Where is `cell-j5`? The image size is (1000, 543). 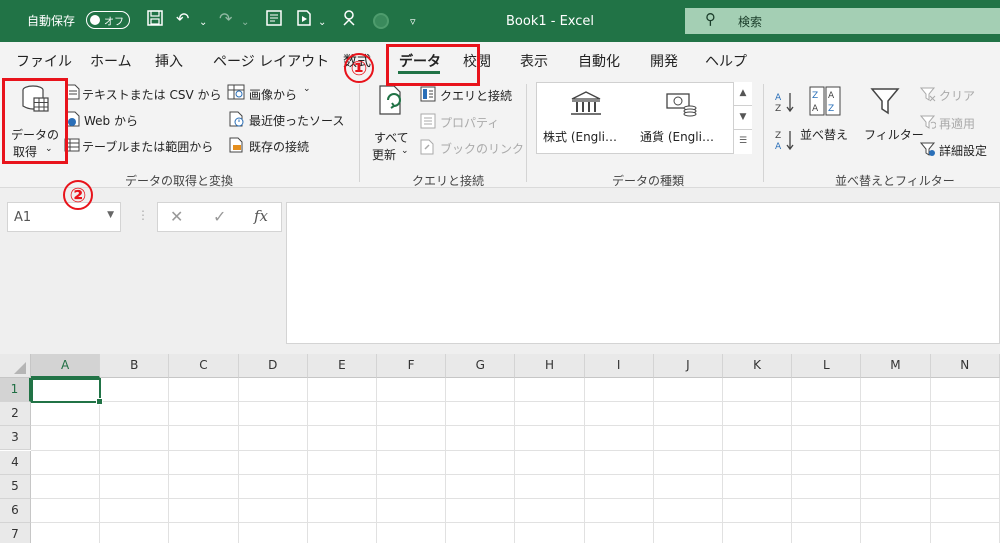
cell-j5 is located at coordinates (688, 486).